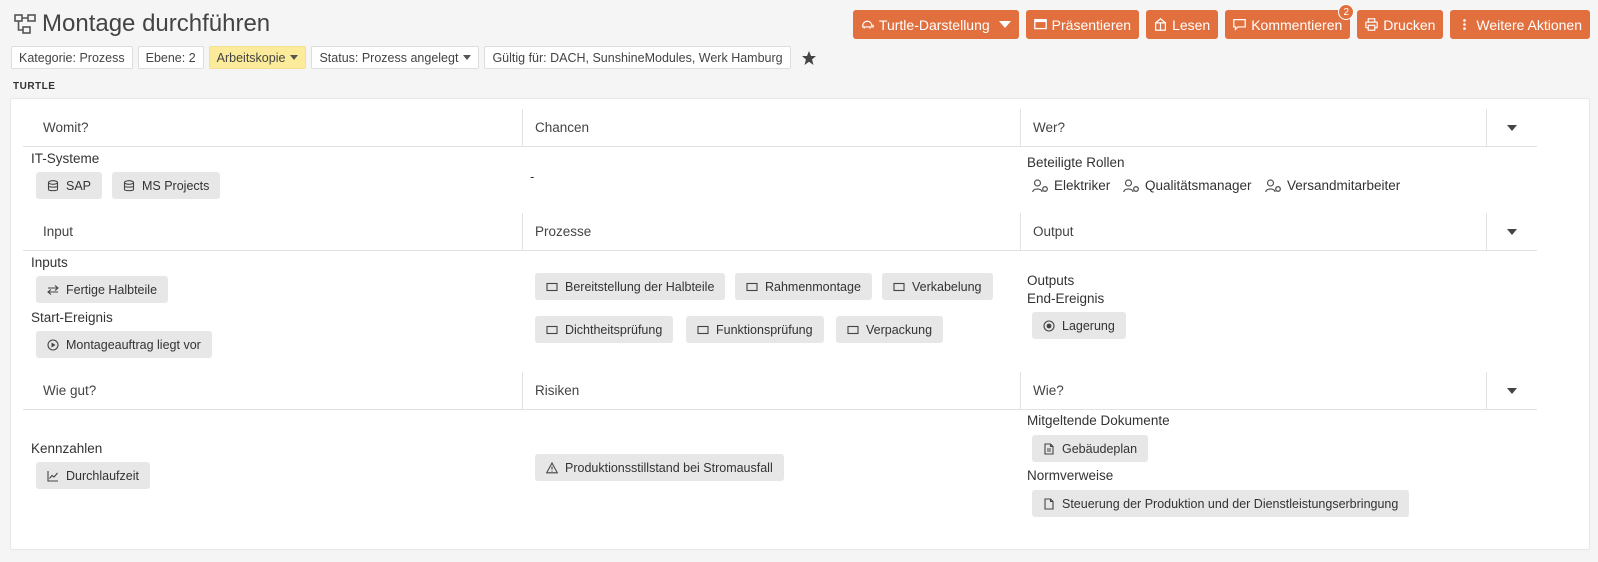 Image resolution: width=1598 pixels, height=562 pixels. What do you see at coordinates (1100, 448) in the screenshot?
I see `document-text: Gebäudeplan` at bounding box center [1100, 448].